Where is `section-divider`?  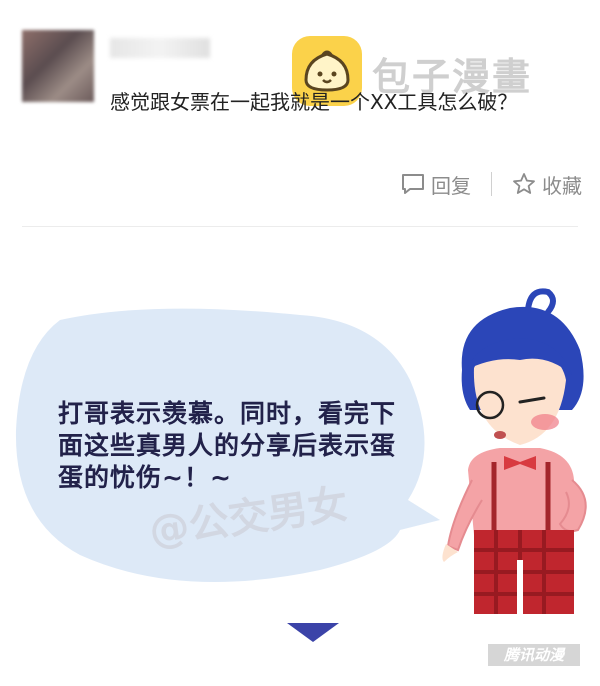
section-divider is located at coordinates (300, 226).